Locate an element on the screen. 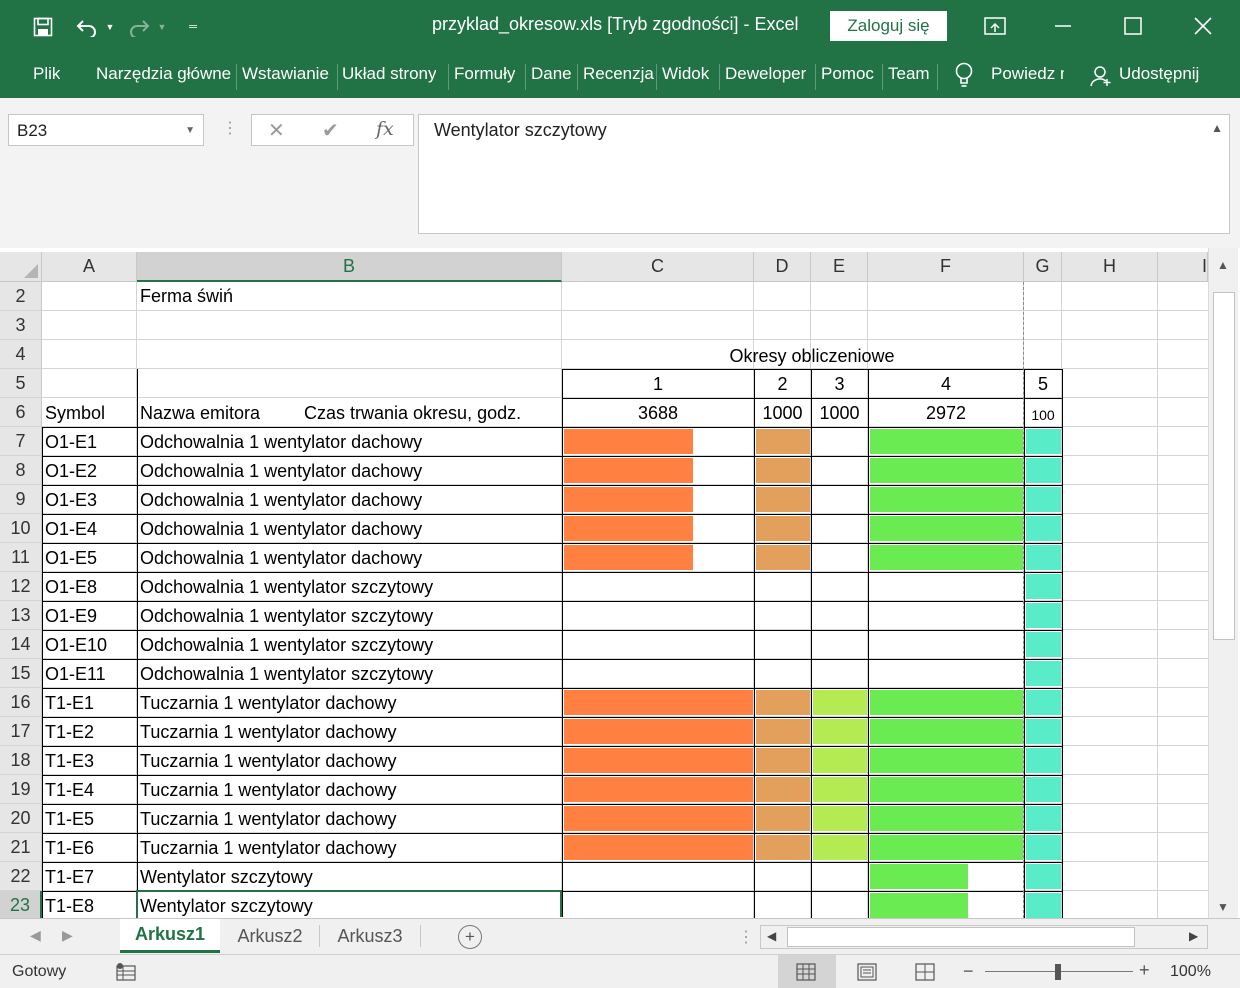 Image resolution: width=1240 pixels, height=988 pixels. undo-dropdown-icon: ▼ is located at coordinates (110, 27).